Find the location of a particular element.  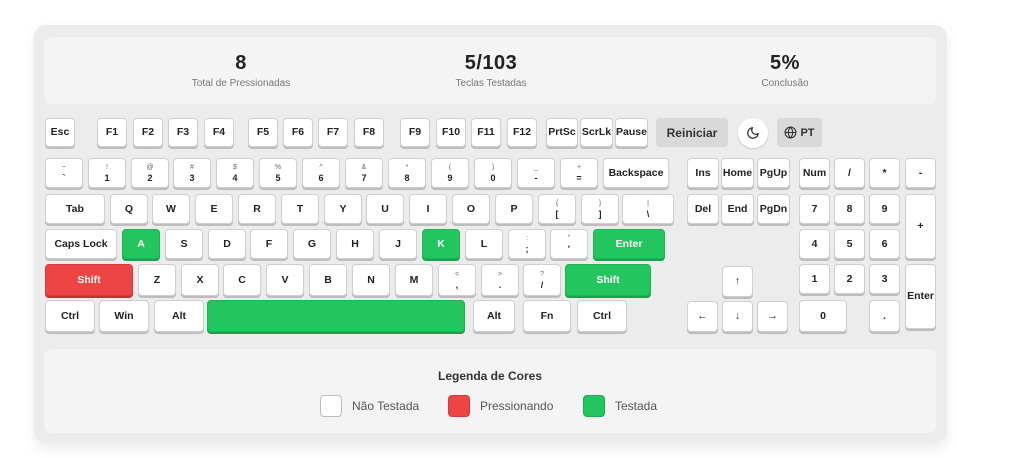

key-f3: F3 is located at coordinates (183, 132).